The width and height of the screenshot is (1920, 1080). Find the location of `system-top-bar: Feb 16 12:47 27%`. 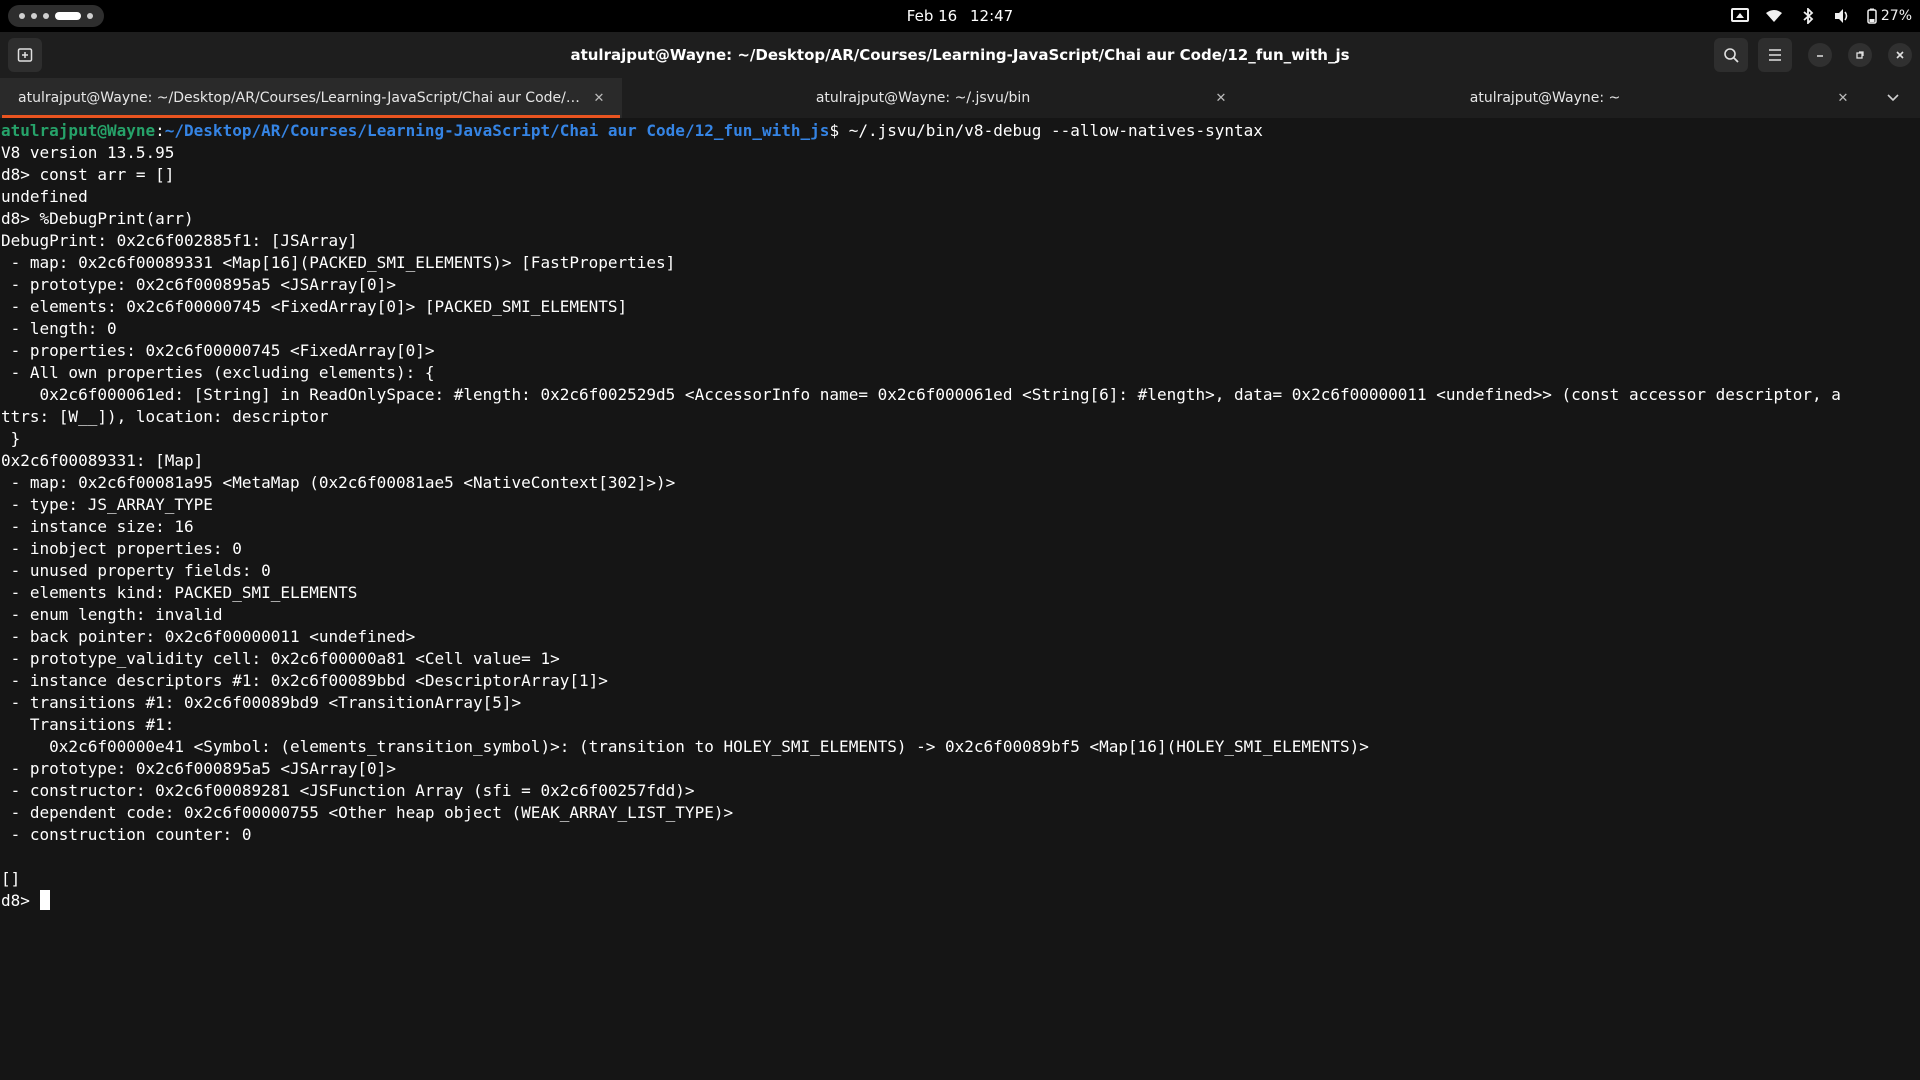

system-top-bar: Feb 16 12:47 27% is located at coordinates (960, 16).